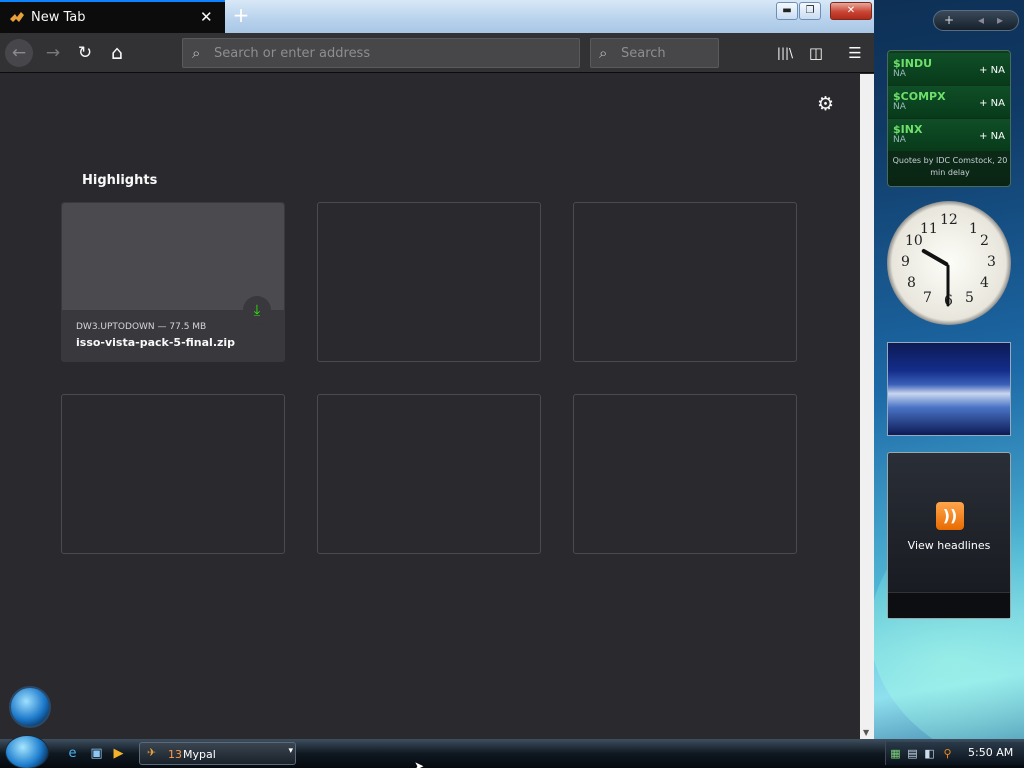 The height and width of the screenshot is (768, 1024). I want to click on stock-row: $COMPX NA + NA, so click(949, 102).